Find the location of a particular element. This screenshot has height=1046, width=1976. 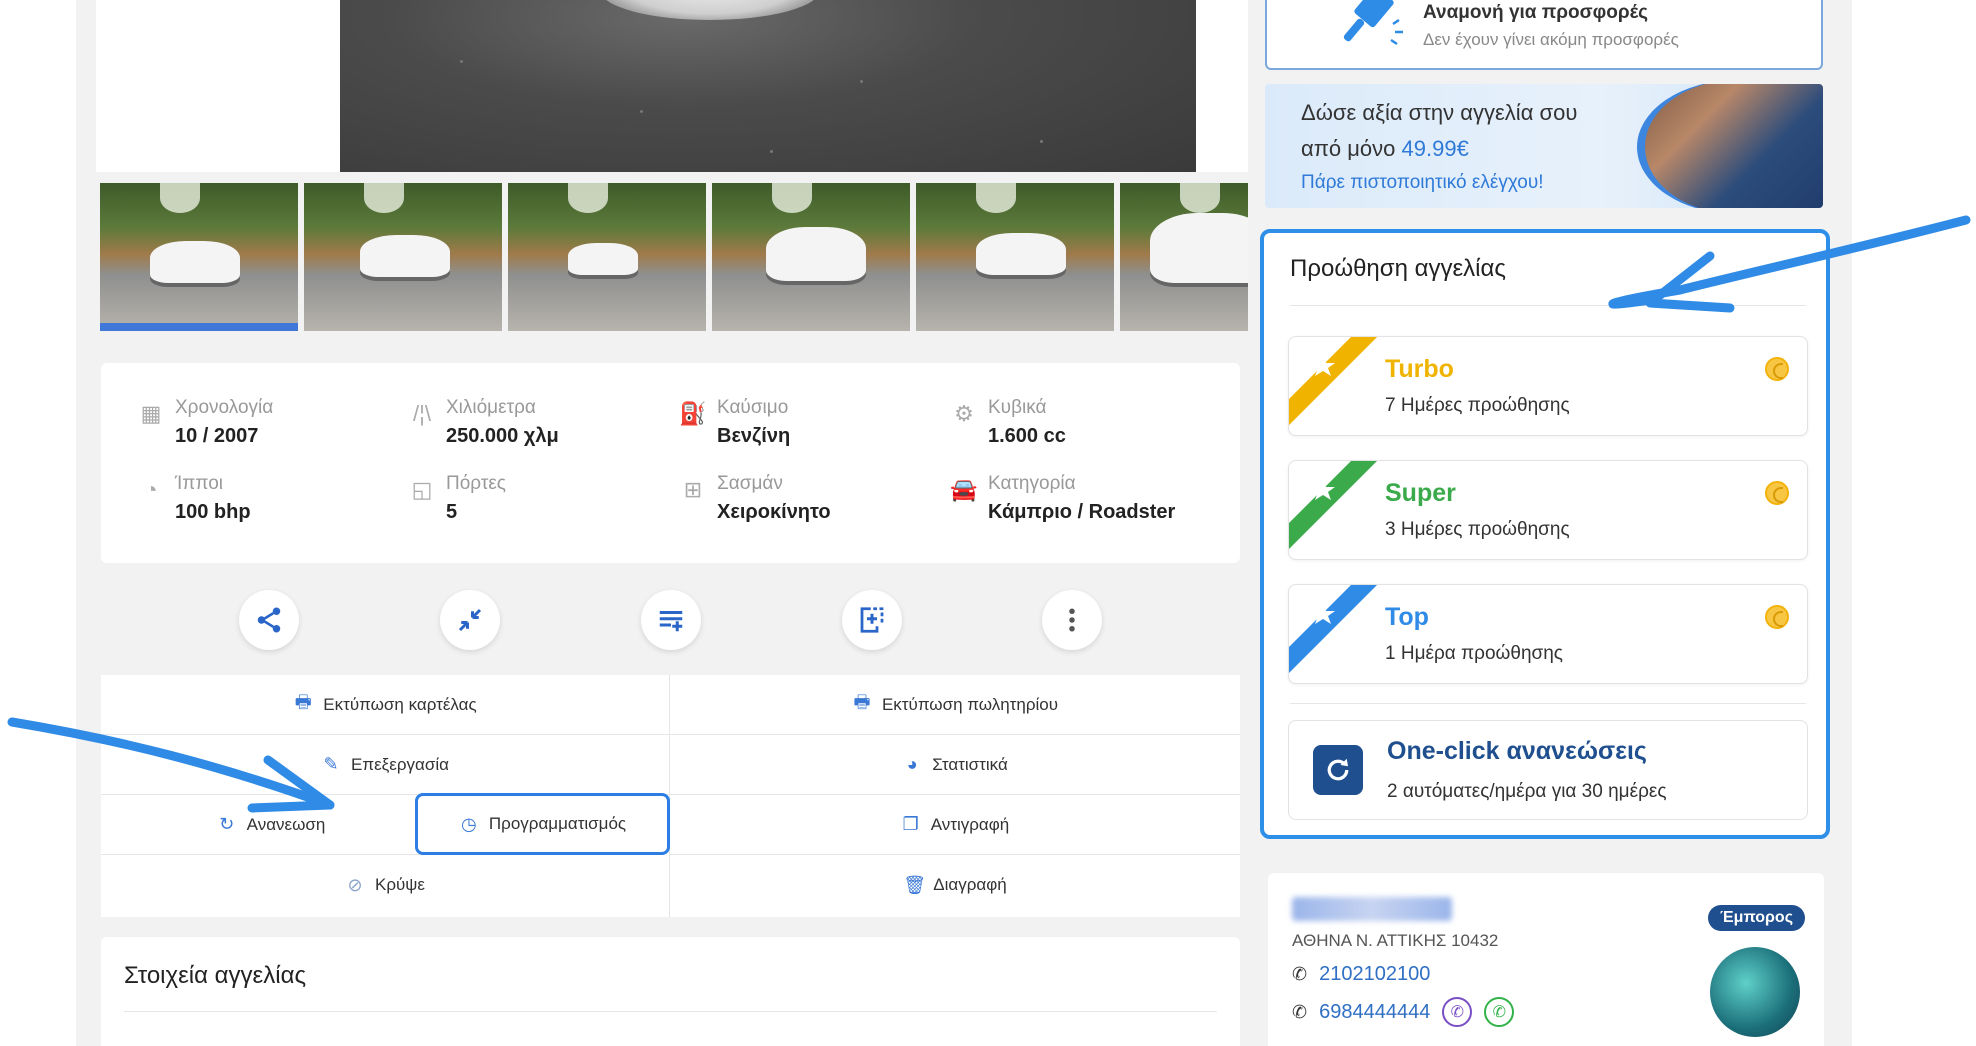

seller-phone-2: ✆ 6984444444 ✆ ✆ is located at coordinates (1403, 1012).